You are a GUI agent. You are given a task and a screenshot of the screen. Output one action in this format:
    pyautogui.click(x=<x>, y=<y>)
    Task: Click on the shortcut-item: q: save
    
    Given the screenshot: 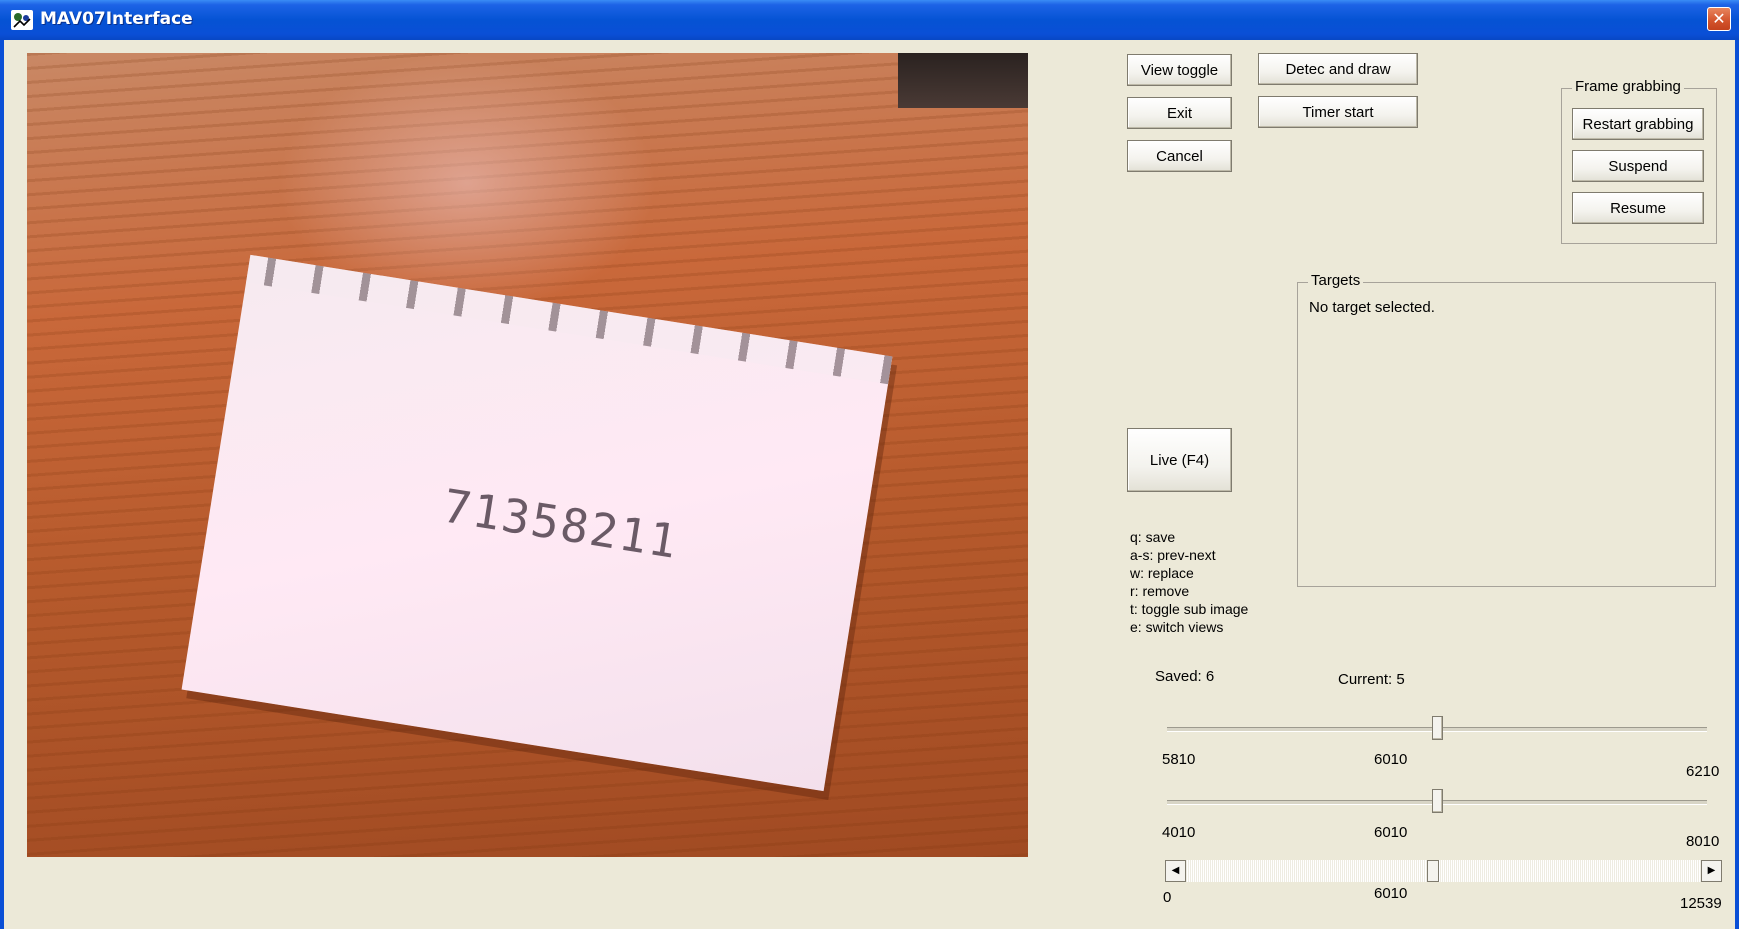 What is the action you would take?
    pyautogui.click(x=1153, y=537)
    